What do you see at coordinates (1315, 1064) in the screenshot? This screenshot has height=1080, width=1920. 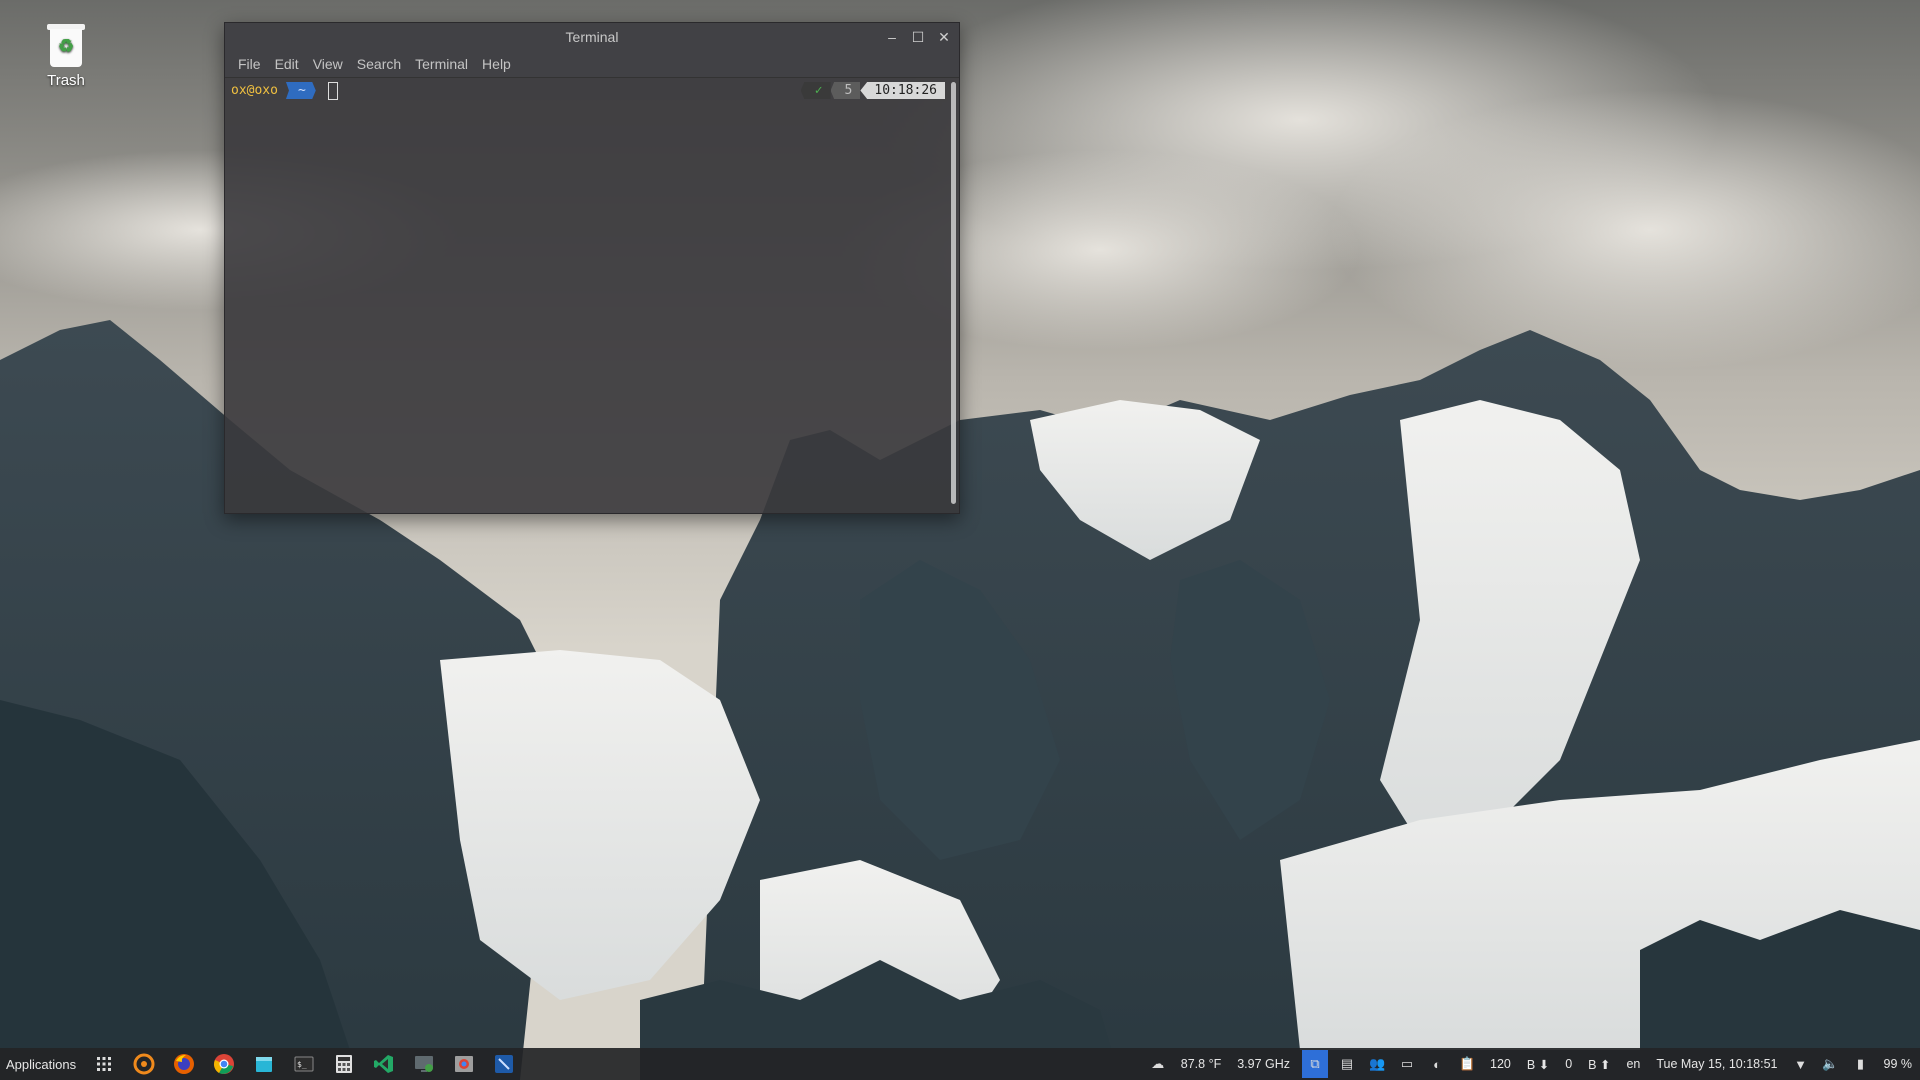 I see `screenshot-tray-icon: ⧉` at bounding box center [1315, 1064].